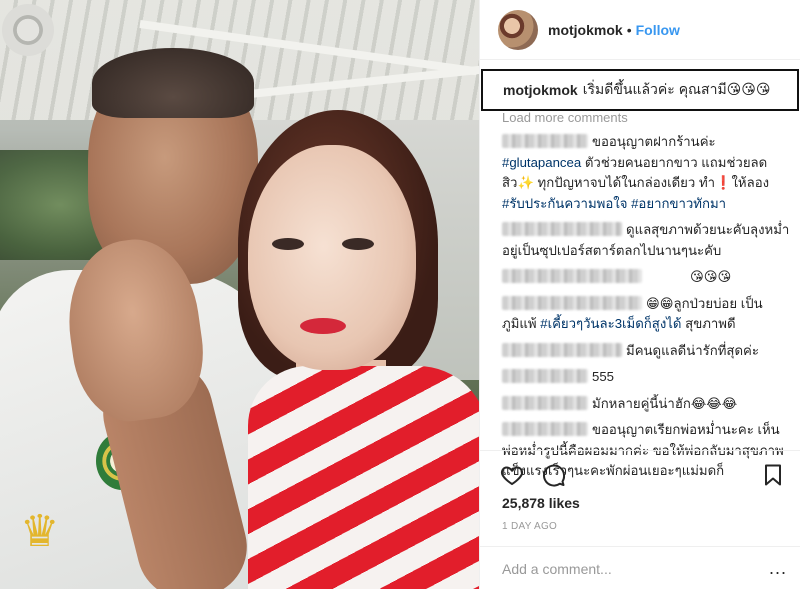  What do you see at coordinates (658, 30) in the screenshot?
I see `follow-button: Follow` at bounding box center [658, 30].